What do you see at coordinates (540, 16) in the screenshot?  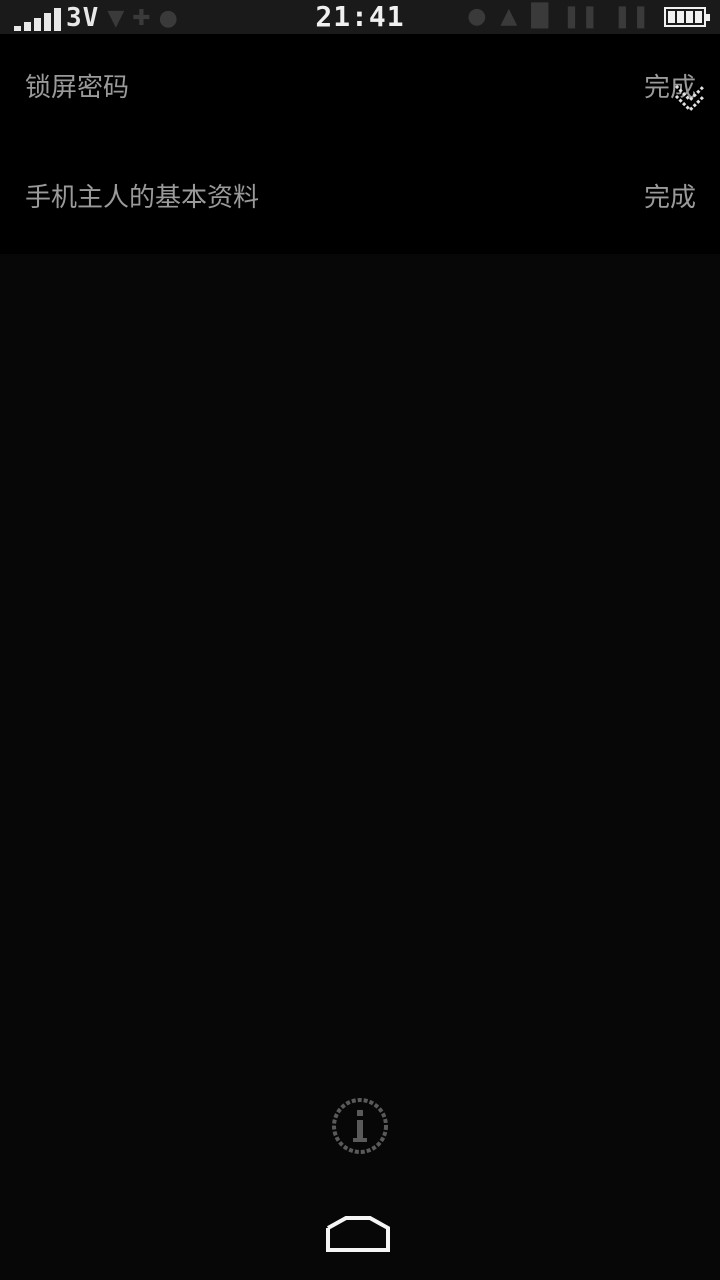 I see `wifi-icon: █` at bounding box center [540, 16].